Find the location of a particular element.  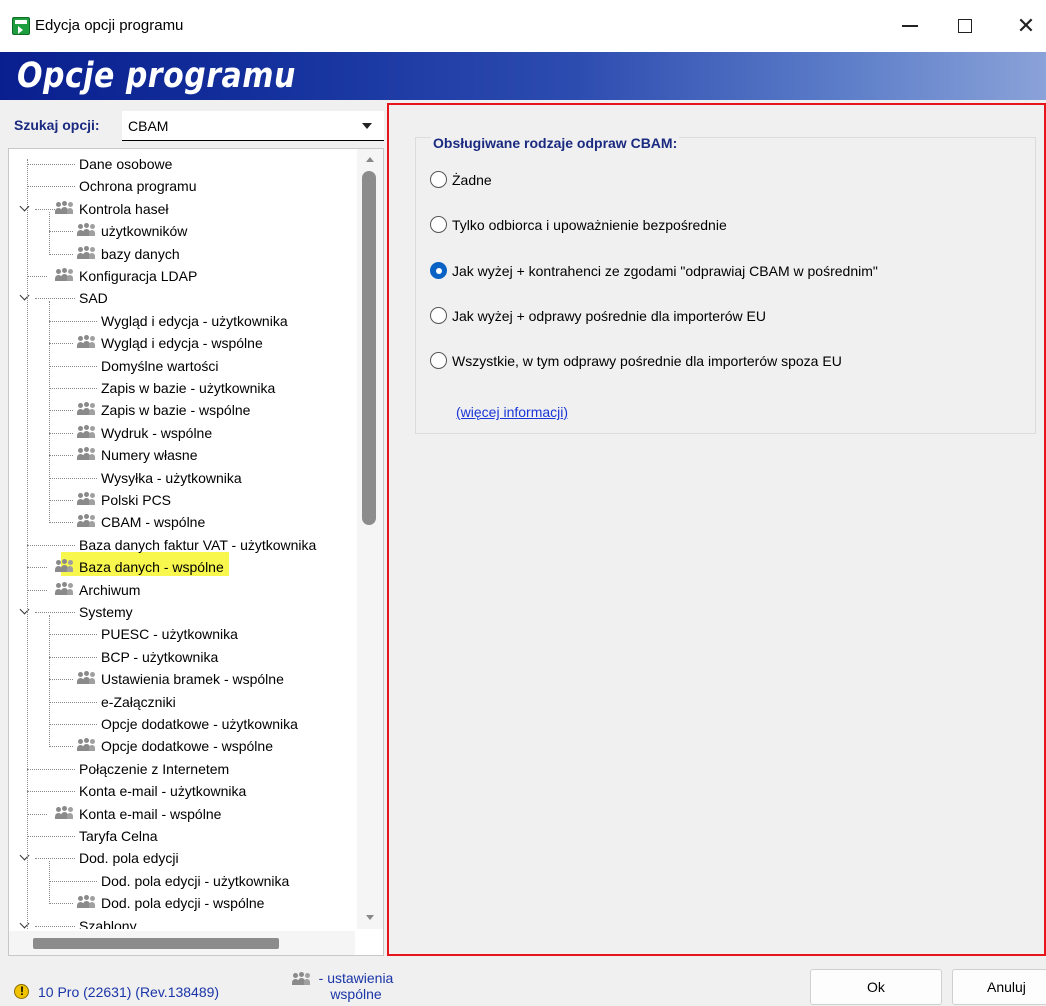

tree-item: Baza danych - wspólne is located at coordinates (181, 567).